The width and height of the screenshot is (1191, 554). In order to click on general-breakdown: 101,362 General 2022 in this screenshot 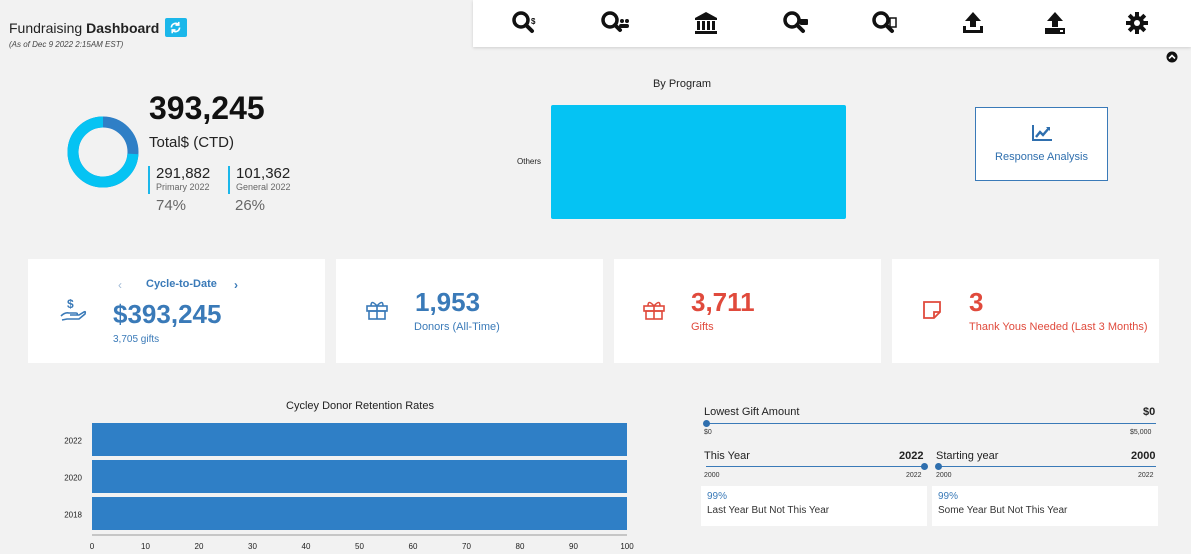, I will do `click(259, 180)`.